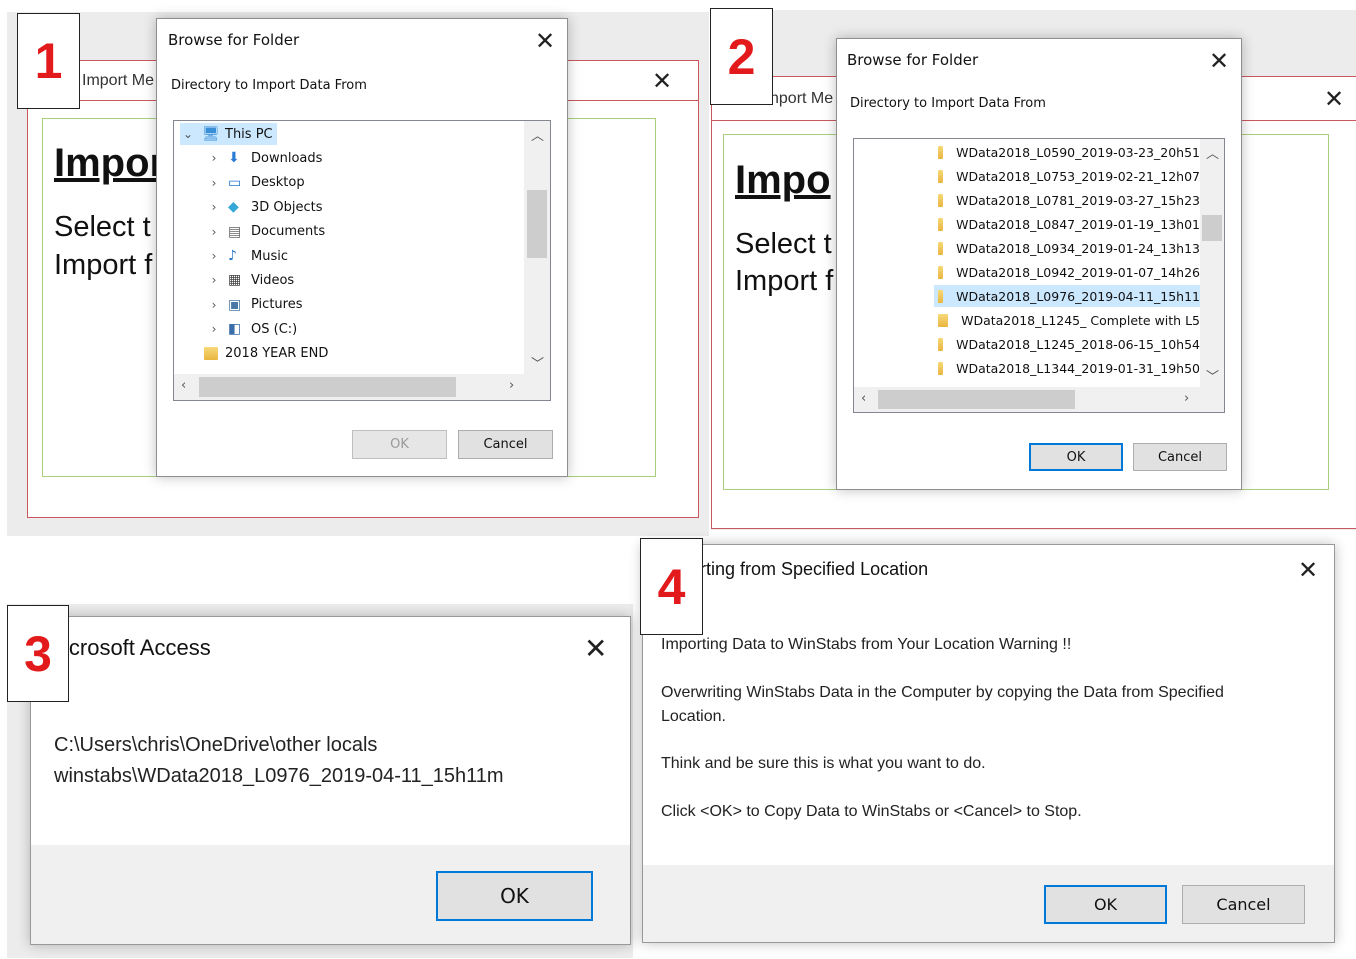 The height and width of the screenshot is (959, 1356). Describe the element at coordinates (277, 354) in the screenshot. I see `tree-item-label: 2018 YEAR END` at that location.